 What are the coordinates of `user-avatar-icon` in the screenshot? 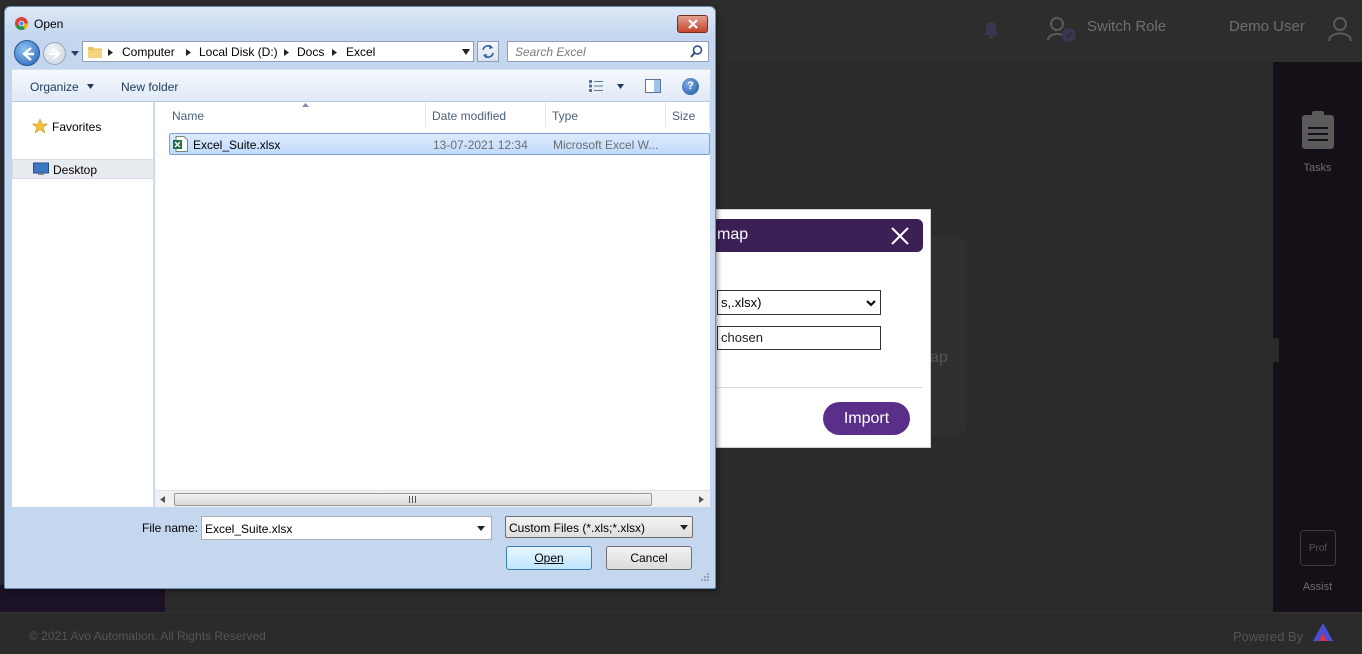 It's located at (1340, 29).